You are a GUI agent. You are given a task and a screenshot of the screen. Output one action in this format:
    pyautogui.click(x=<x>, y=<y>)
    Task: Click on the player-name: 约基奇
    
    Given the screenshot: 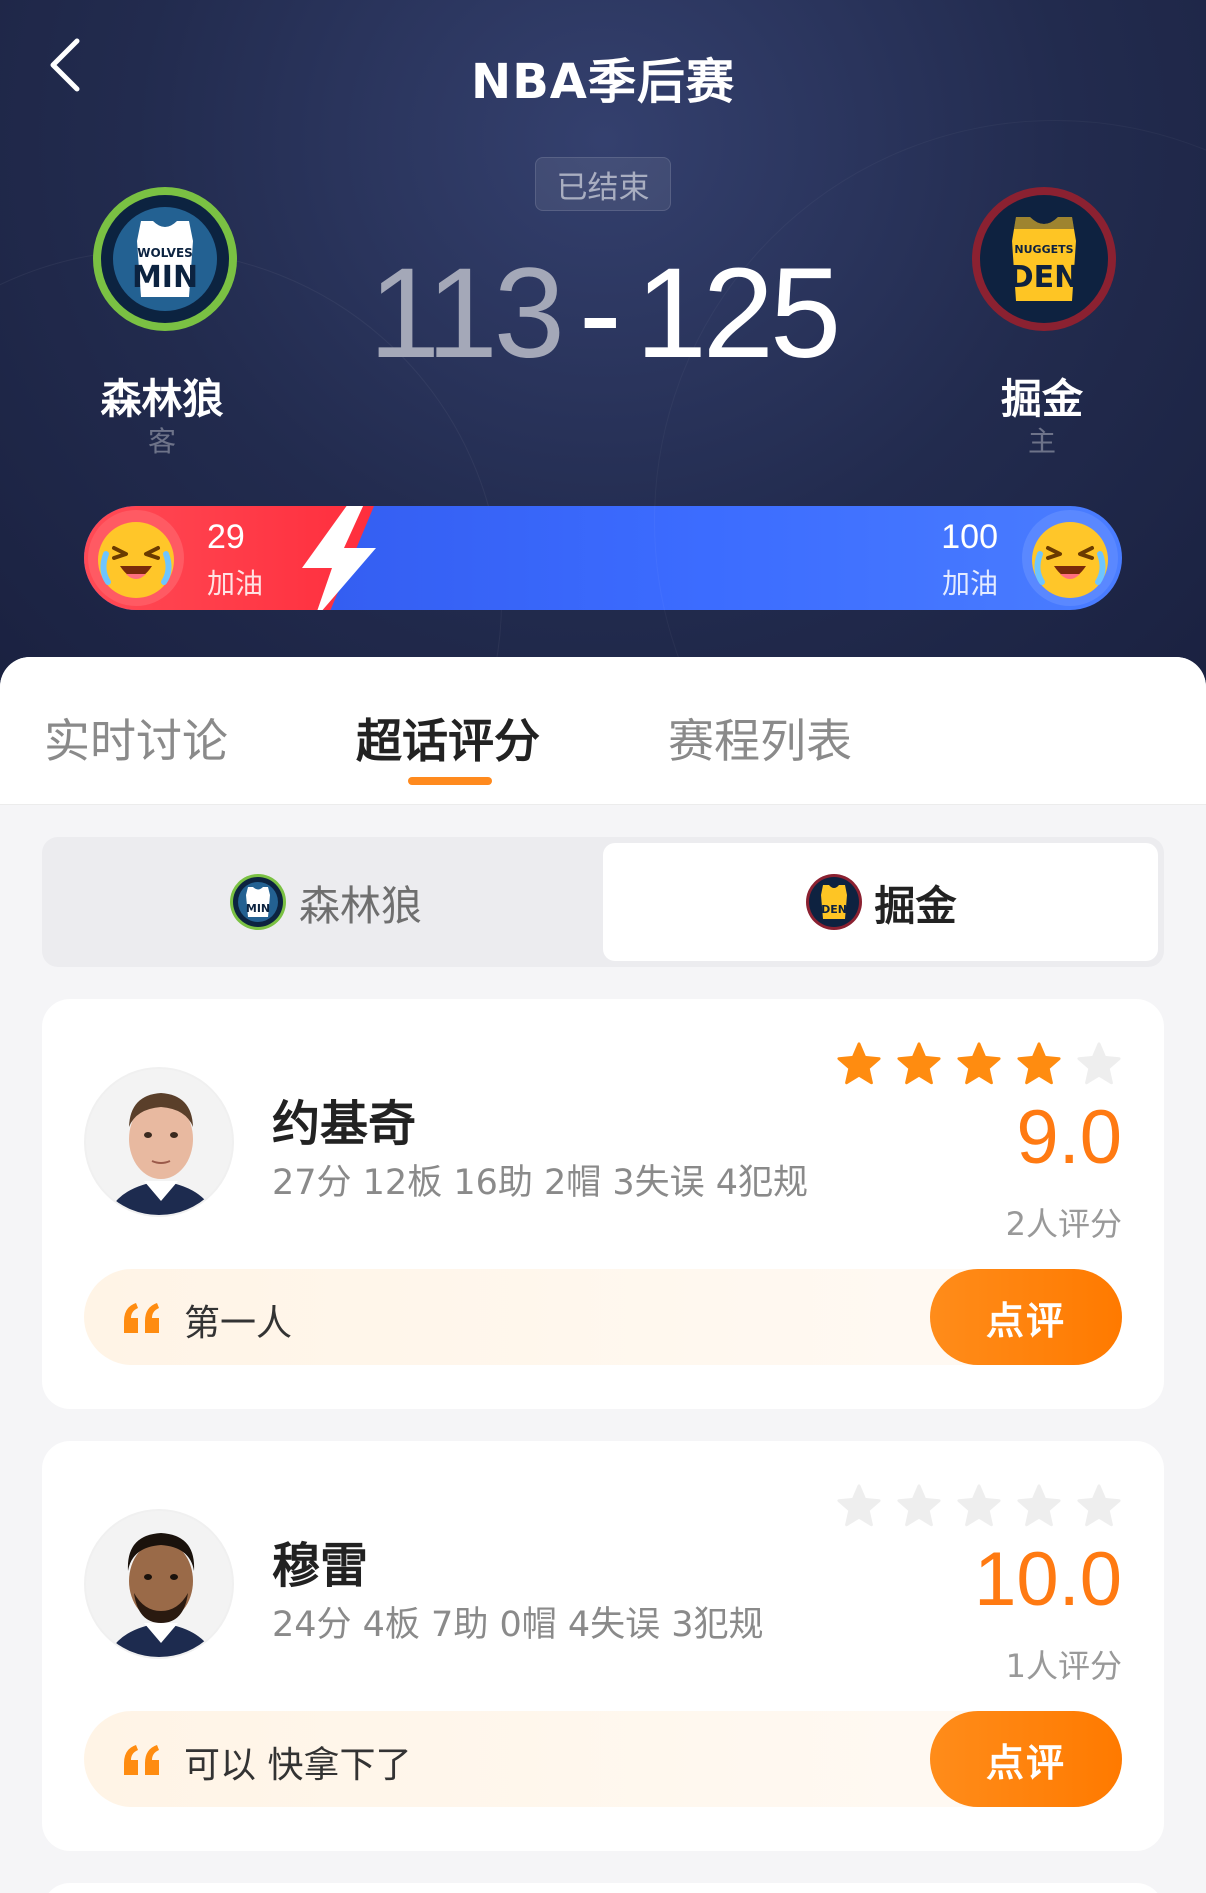 What is the action you would take?
    pyautogui.click(x=344, y=1124)
    